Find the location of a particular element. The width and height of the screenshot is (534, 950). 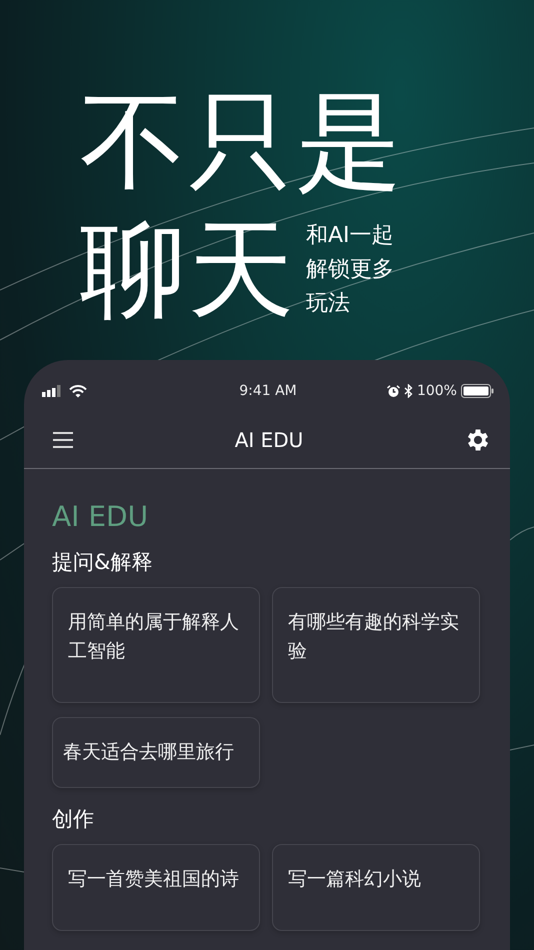

signal-icon is located at coordinates (52, 391).